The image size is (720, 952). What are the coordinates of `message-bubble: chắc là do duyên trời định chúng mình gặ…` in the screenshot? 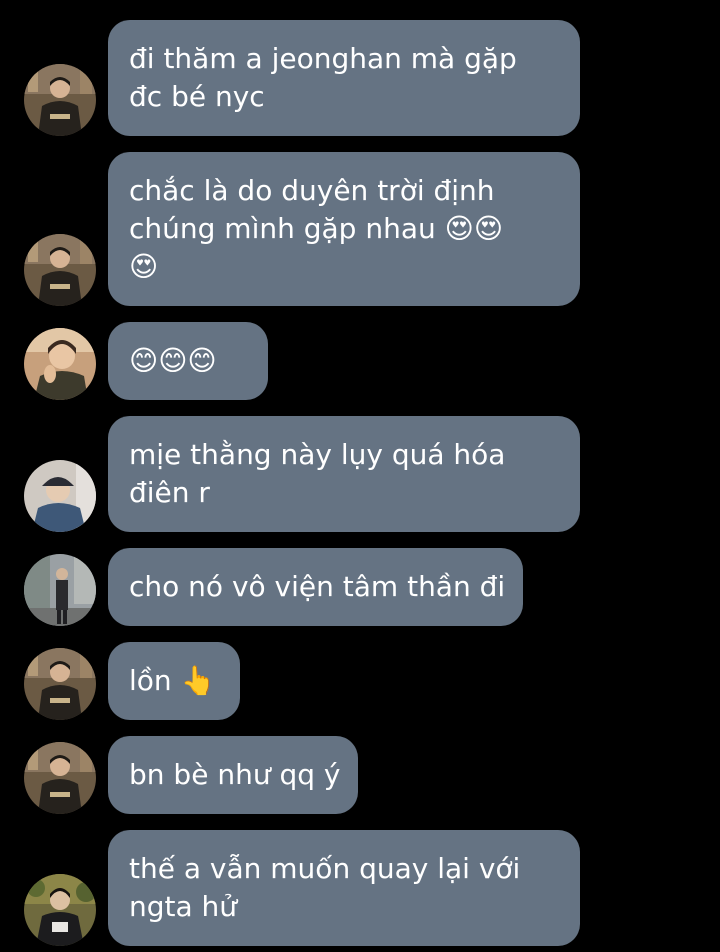 It's located at (344, 229).